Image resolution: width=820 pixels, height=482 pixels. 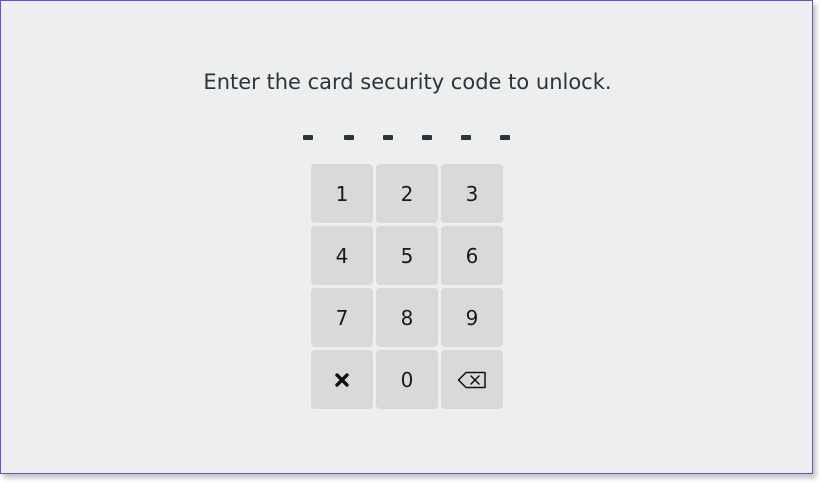 I want to click on numeric-keypad: 1 2 3 4 5 6 7 8 9 0, so click(x=407, y=286).